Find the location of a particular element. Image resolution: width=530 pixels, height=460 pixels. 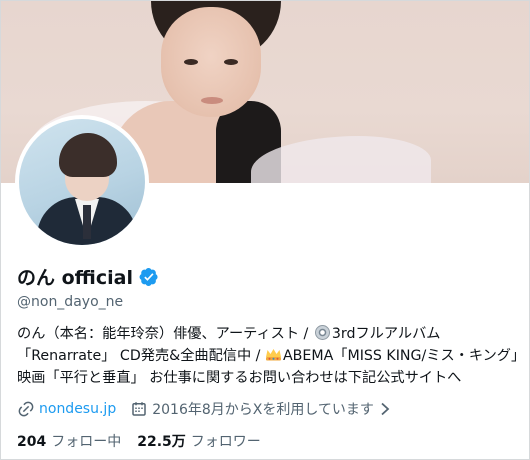

banner-eye-left is located at coordinates (191, 62).